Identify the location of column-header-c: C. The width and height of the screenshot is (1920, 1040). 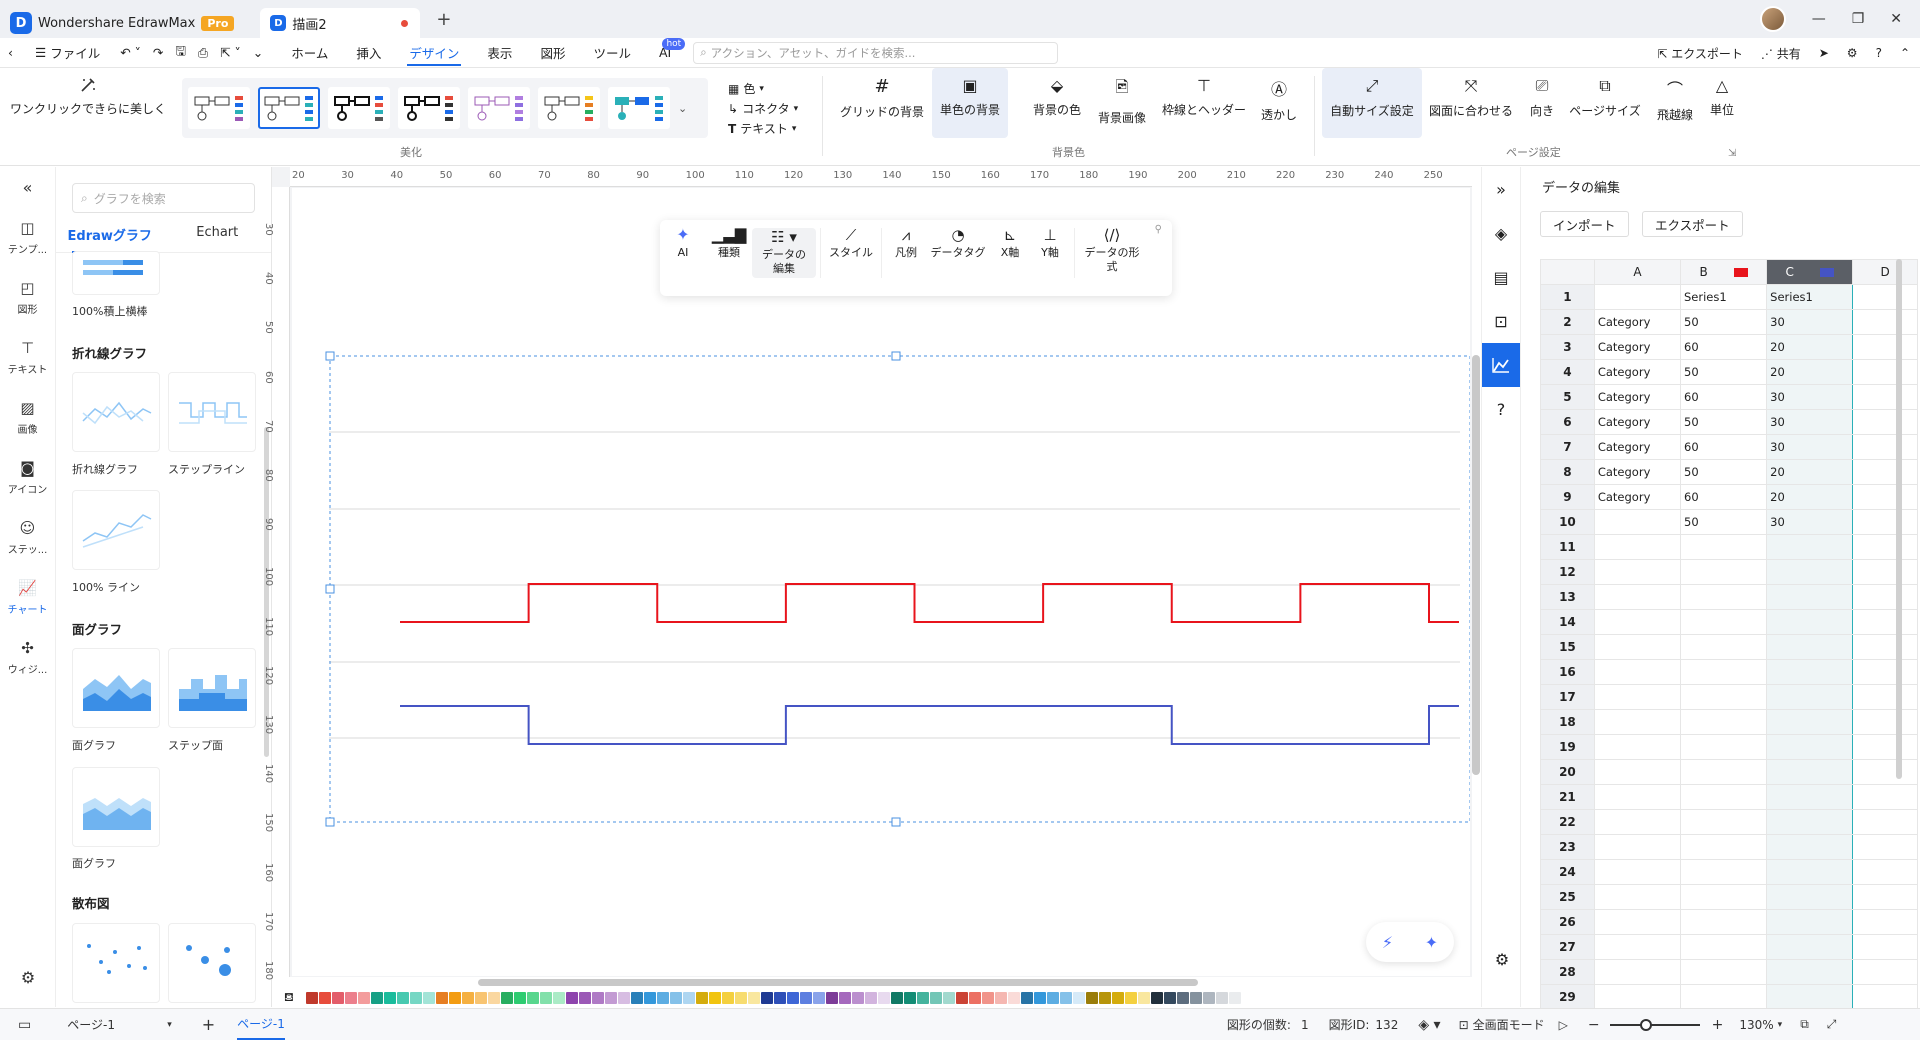
(1810, 272).